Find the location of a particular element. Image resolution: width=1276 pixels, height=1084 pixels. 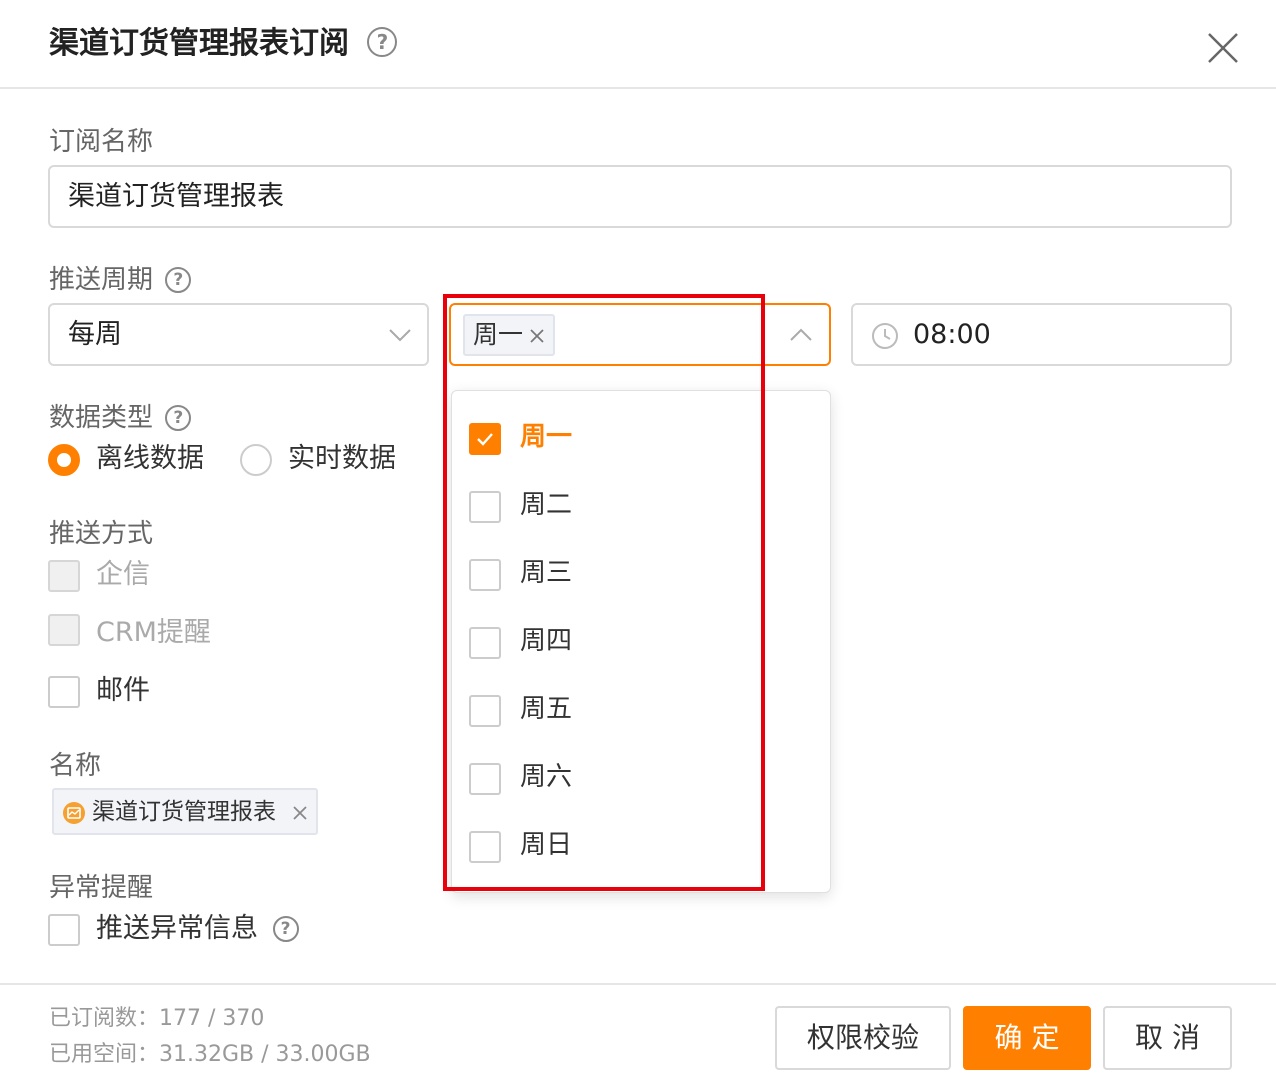

checkbox-crm-reminder-label: CRM提醒 is located at coordinates (153, 632).